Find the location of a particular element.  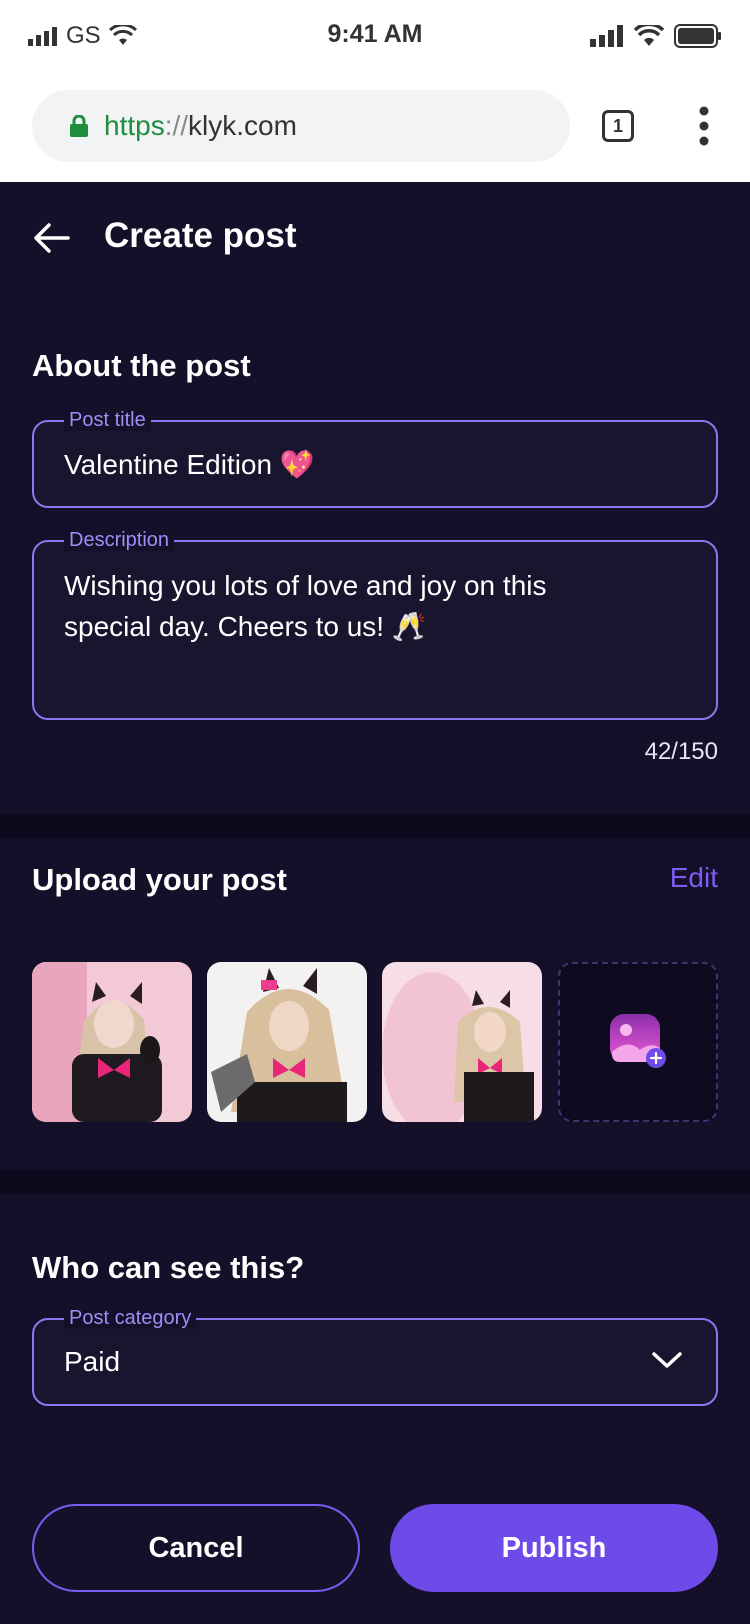

chevron-down-icon is located at coordinates (667, 1360).